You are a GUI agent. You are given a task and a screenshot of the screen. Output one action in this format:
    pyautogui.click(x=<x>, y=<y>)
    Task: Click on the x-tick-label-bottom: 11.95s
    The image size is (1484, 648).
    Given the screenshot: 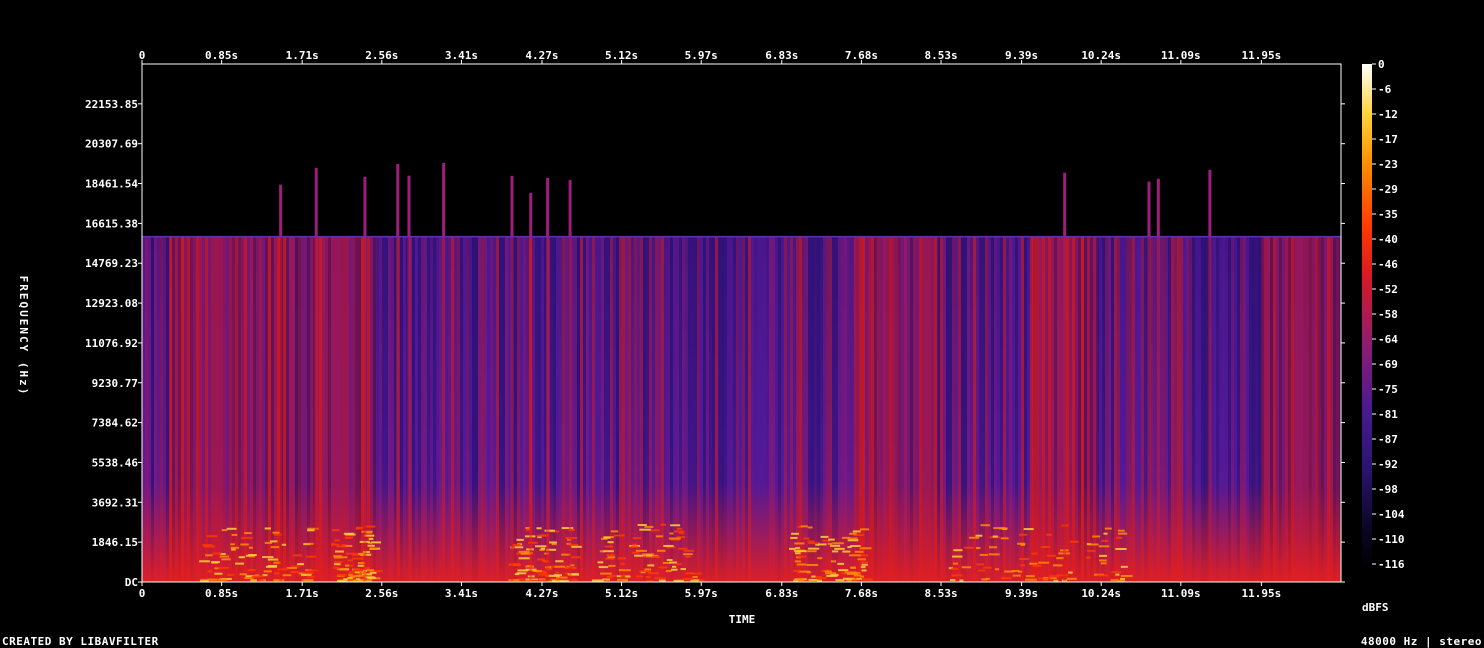 What is the action you would take?
    pyautogui.click(x=1262, y=593)
    